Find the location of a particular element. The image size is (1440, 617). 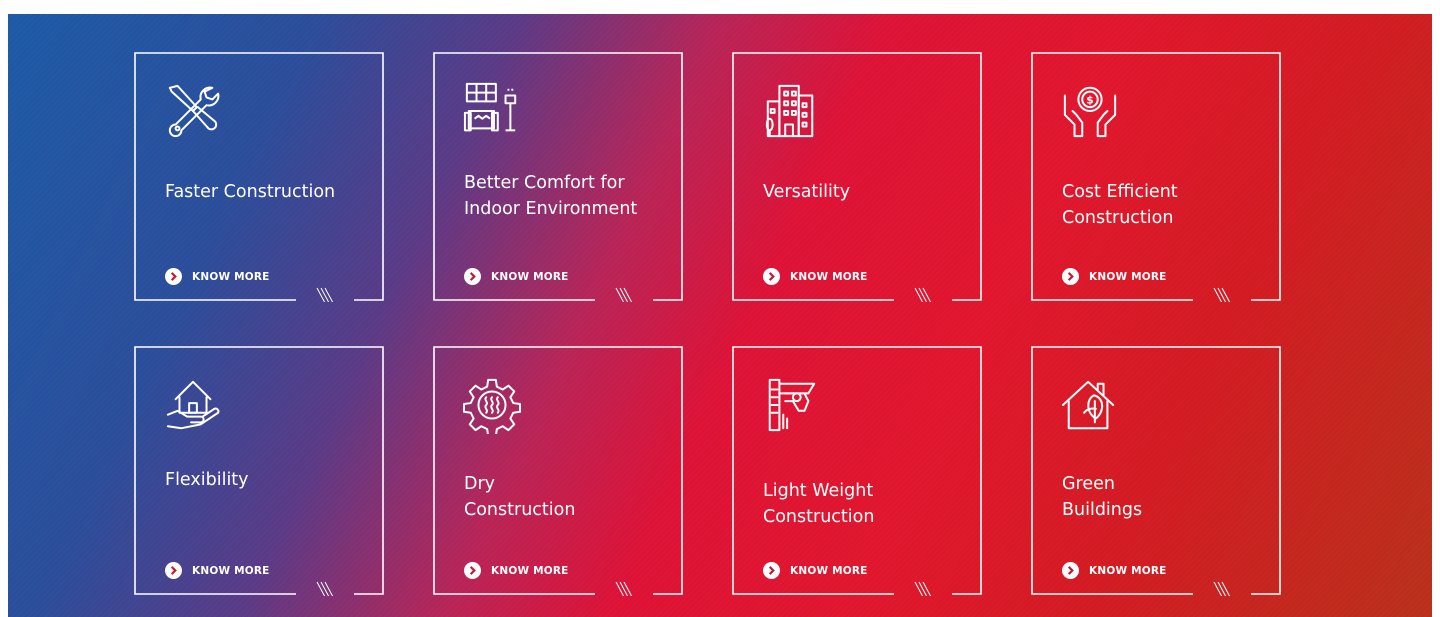

caliper-icon is located at coordinates (791, 405).